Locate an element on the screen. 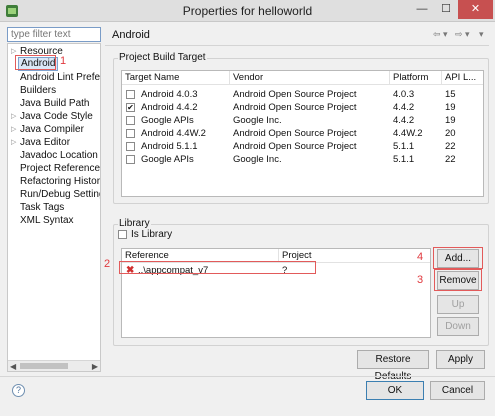 The height and width of the screenshot is (416, 495). tree-item-javadoc-location: Javadoc Location is located at coordinates (59, 156).